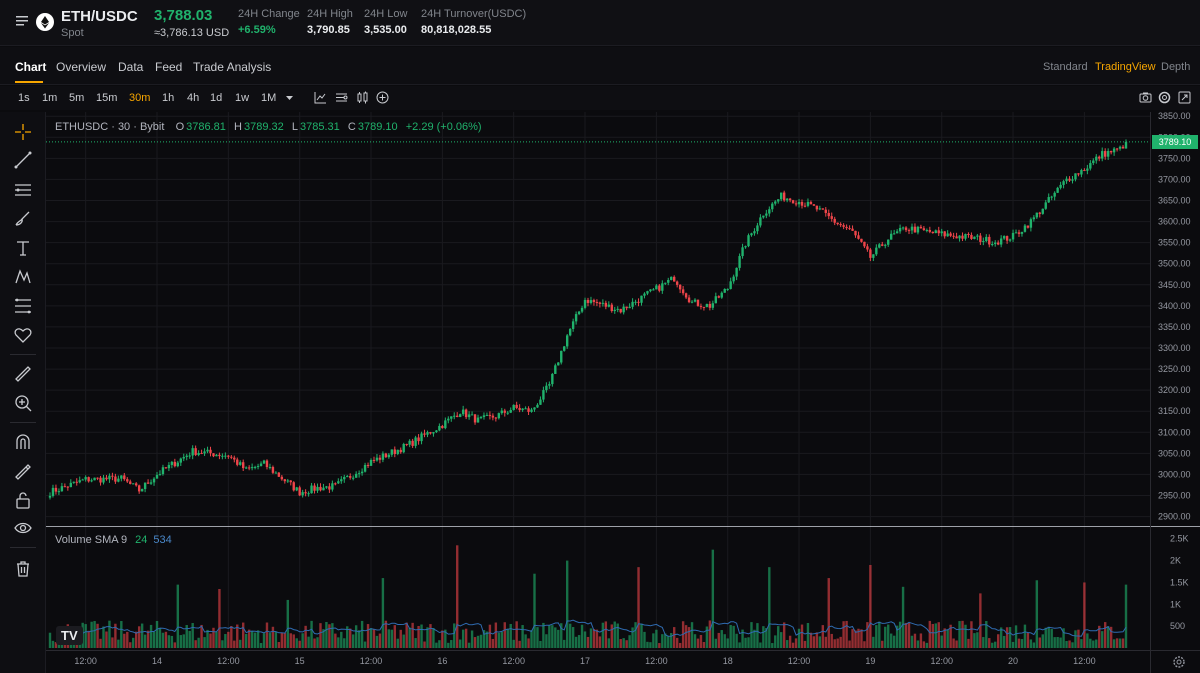 The image size is (1200, 673). I want to click on fullscreen-icon, so click(1184, 97).